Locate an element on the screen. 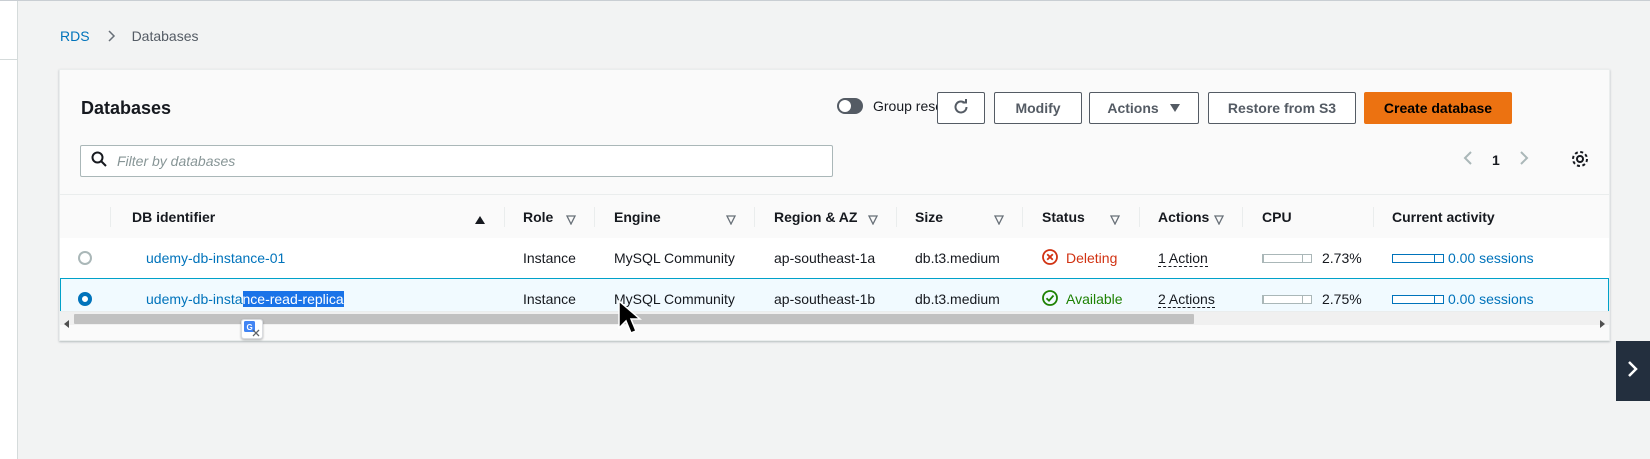 The height and width of the screenshot is (459, 1650). filter-box is located at coordinates (456, 161).